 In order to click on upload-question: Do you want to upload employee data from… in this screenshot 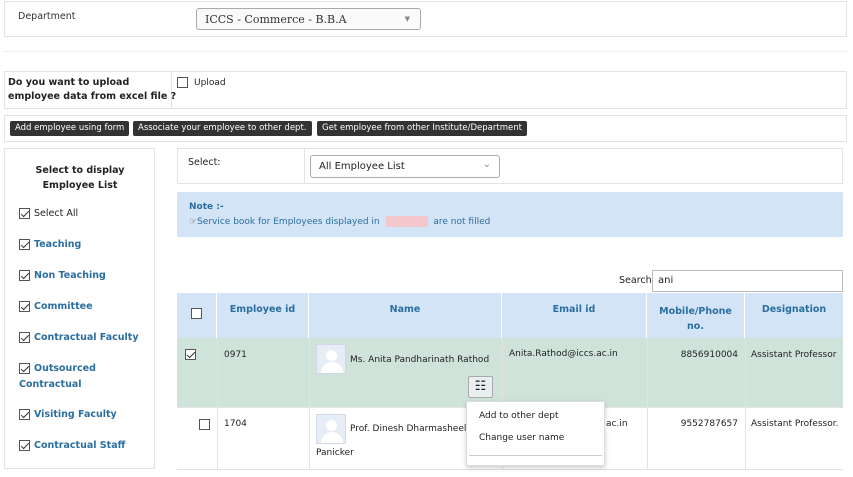, I will do `click(92, 90)`.